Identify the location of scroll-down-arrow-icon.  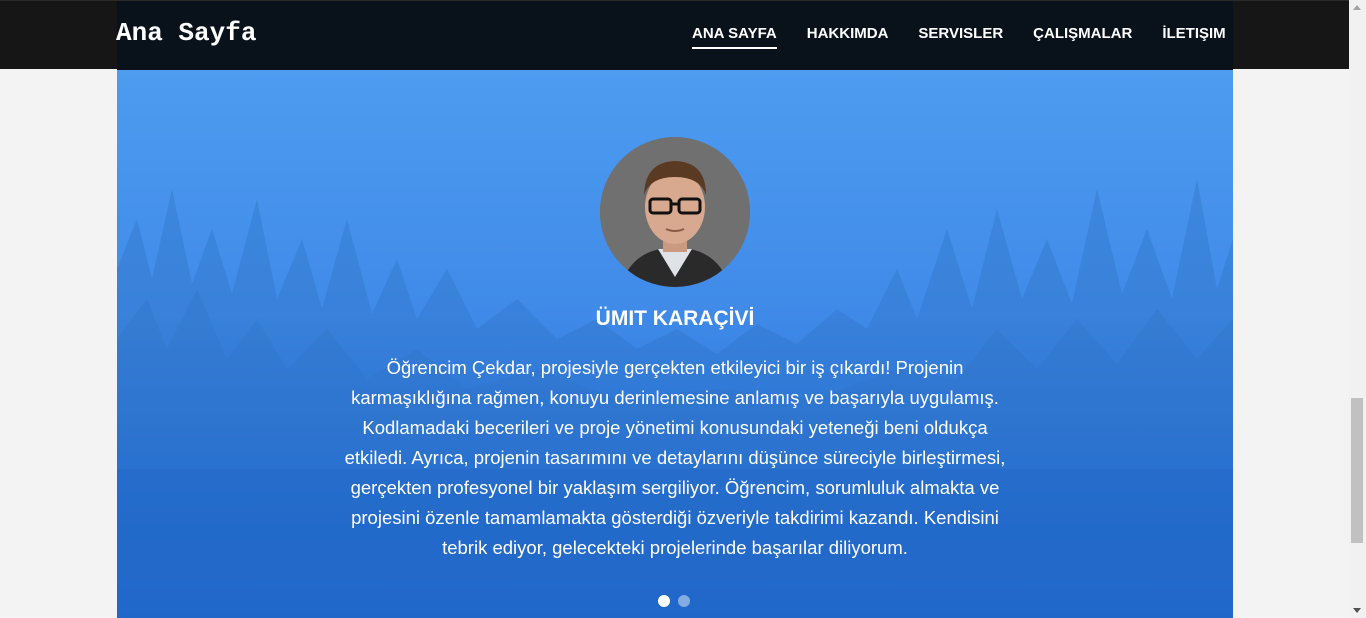
(1357, 610).